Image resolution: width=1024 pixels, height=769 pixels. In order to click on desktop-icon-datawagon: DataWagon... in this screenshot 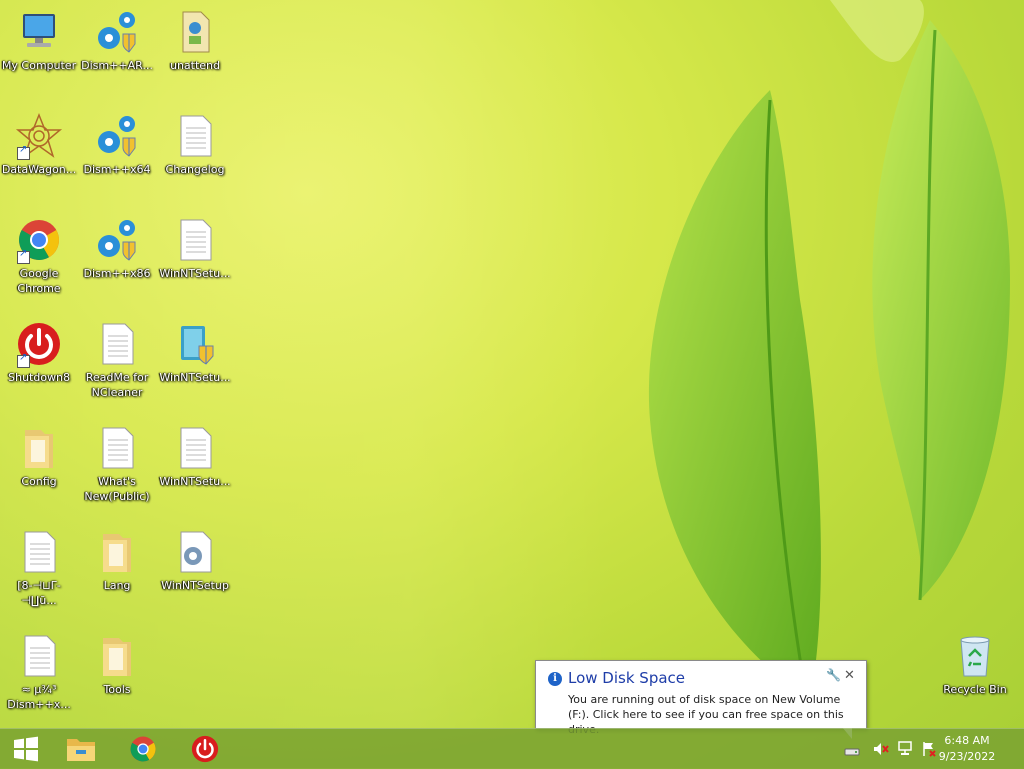, I will do `click(39, 144)`.